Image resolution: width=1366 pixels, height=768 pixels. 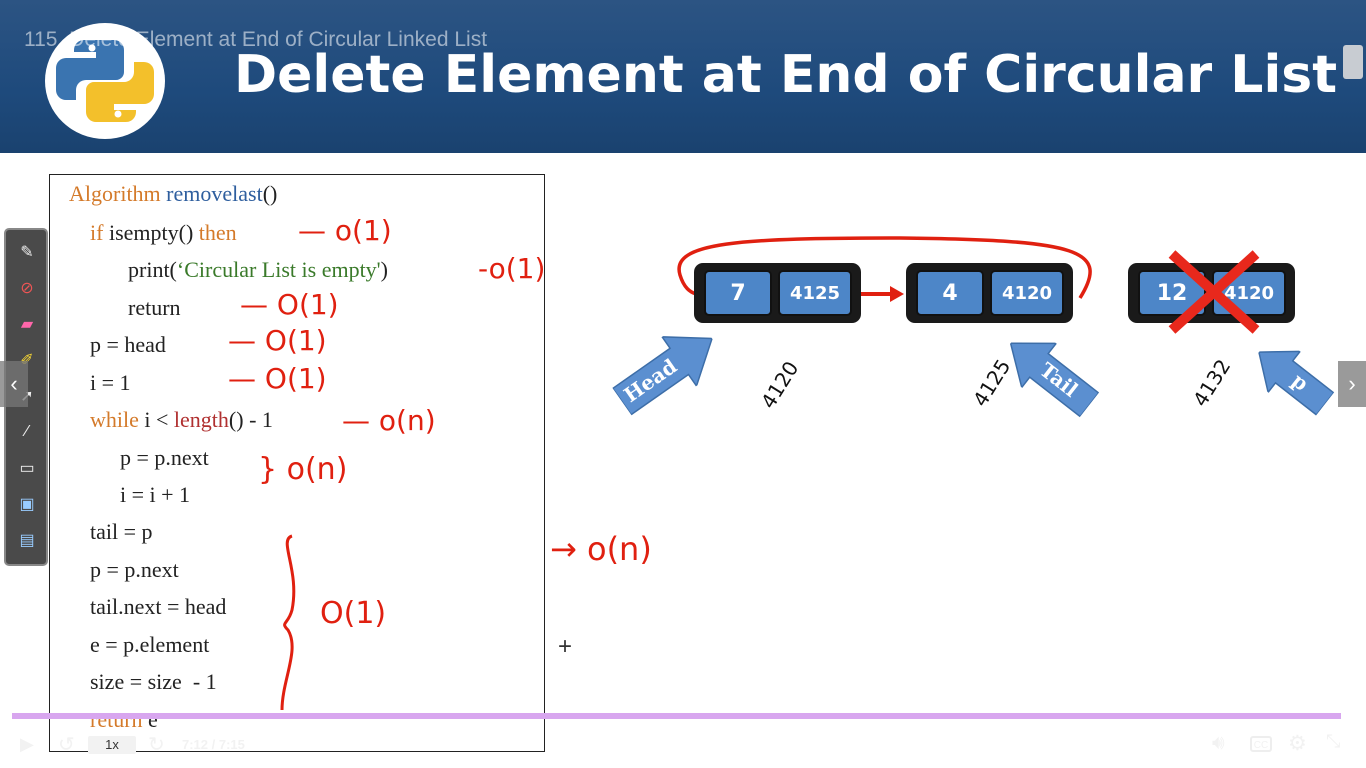 I want to click on code-line-7: while i < length() - 1, so click(x=181, y=419).